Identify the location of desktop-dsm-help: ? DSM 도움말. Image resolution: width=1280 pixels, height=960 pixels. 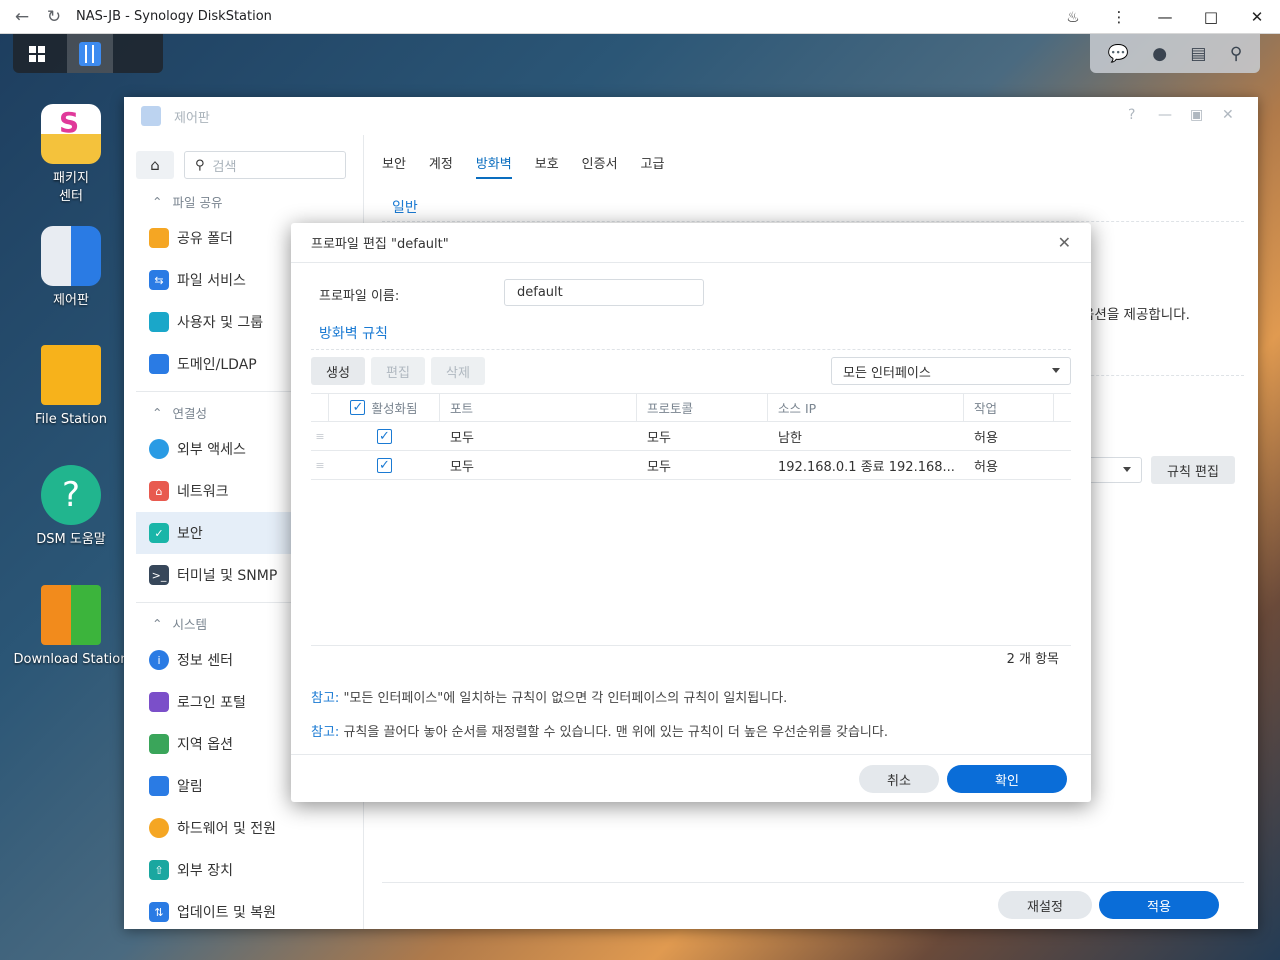
(71, 507).